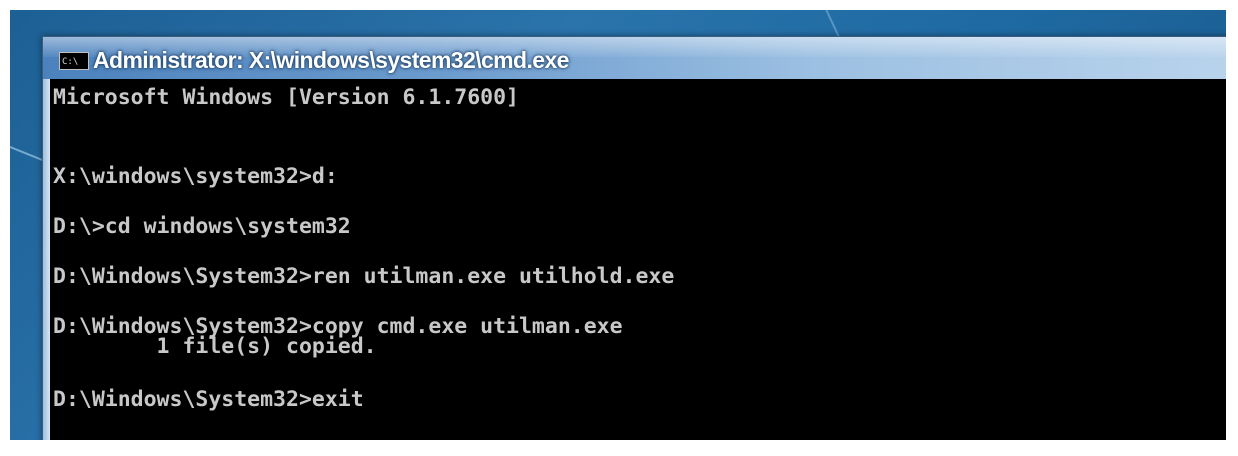 The image size is (1238, 456). I want to click on window-left-border, so click(46, 263).